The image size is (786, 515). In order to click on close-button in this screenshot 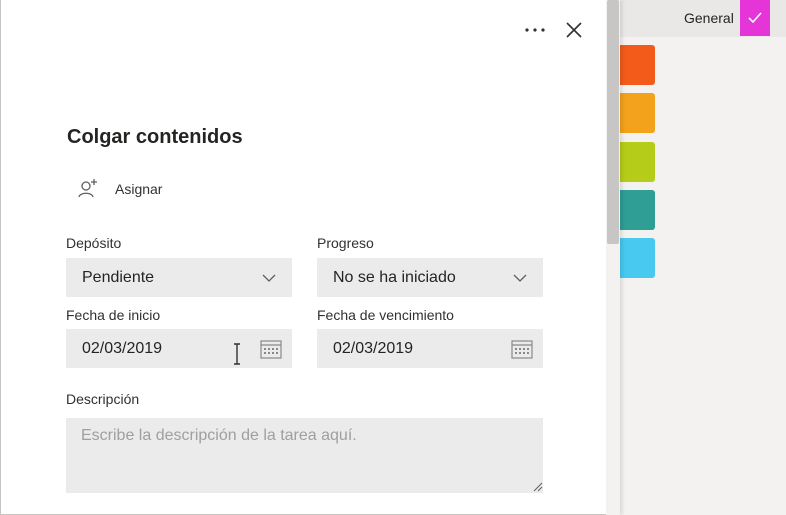, I will do `click(574, 30)`.